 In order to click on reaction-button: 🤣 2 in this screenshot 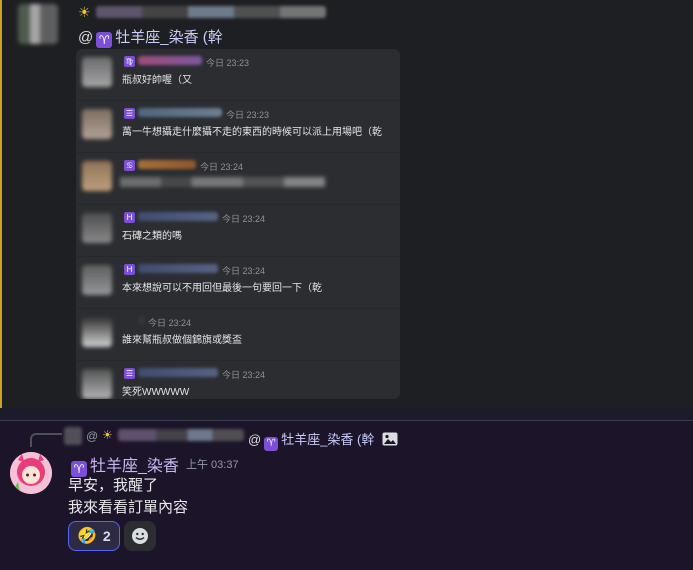, I will do `click(94, 536)`.